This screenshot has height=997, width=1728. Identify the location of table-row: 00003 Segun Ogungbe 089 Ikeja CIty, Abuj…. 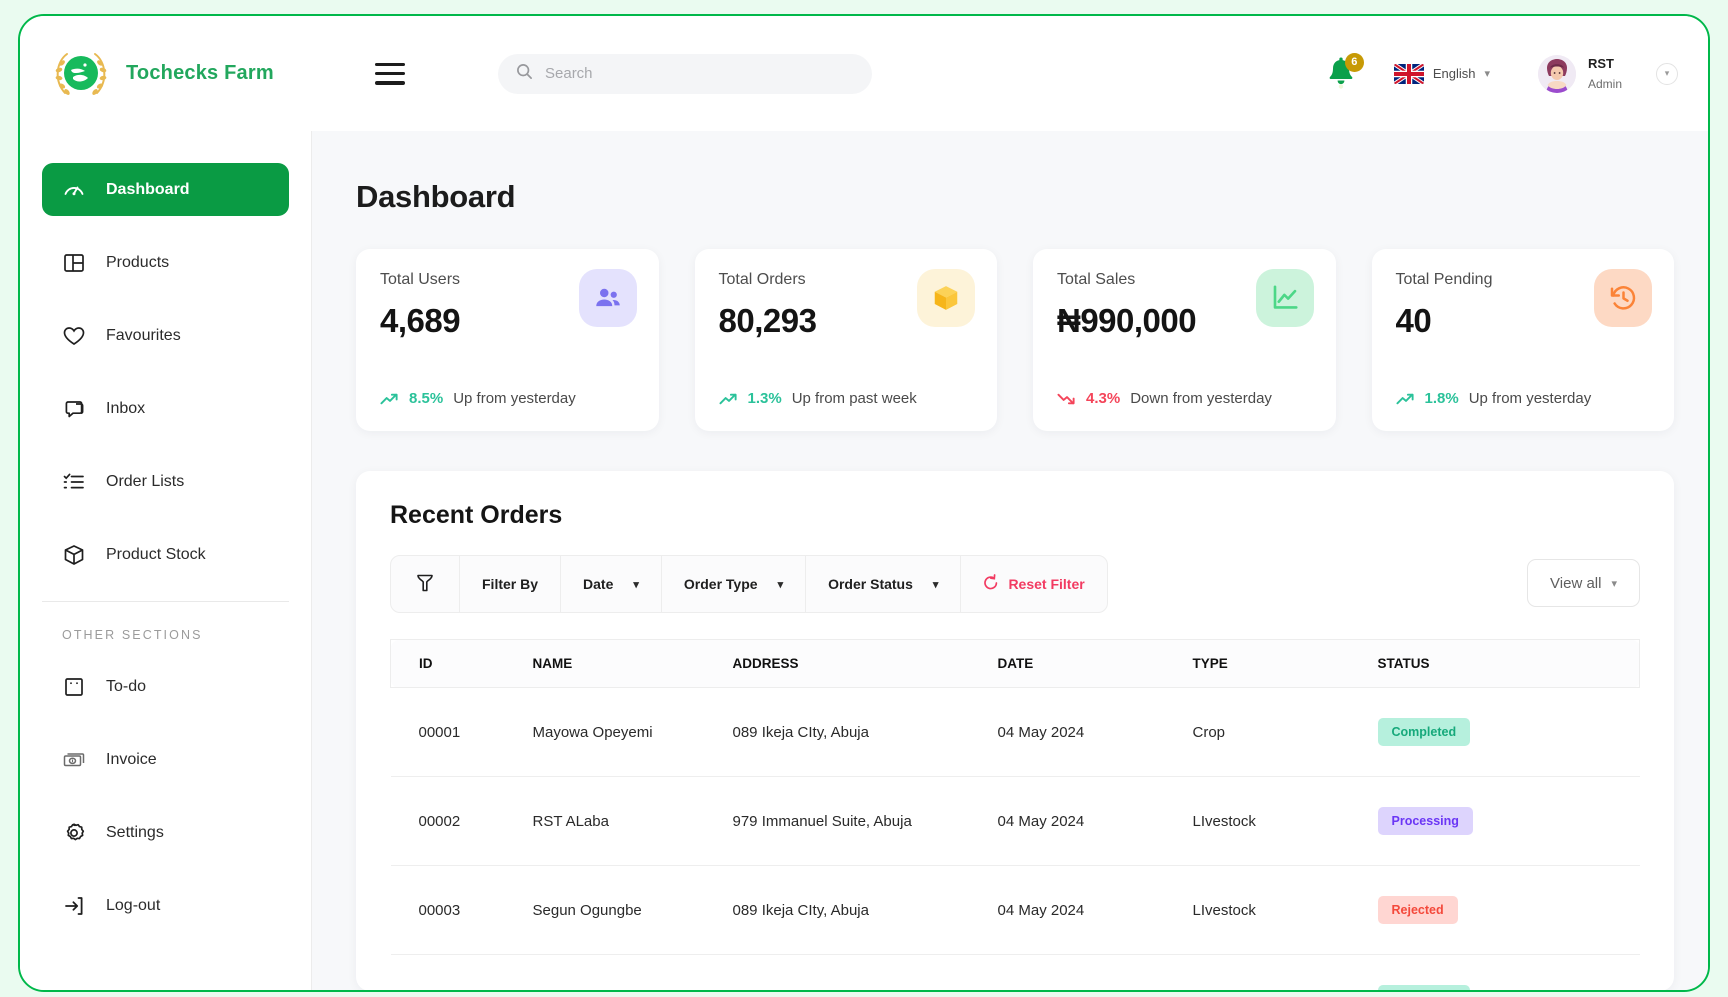
(1015, 910).